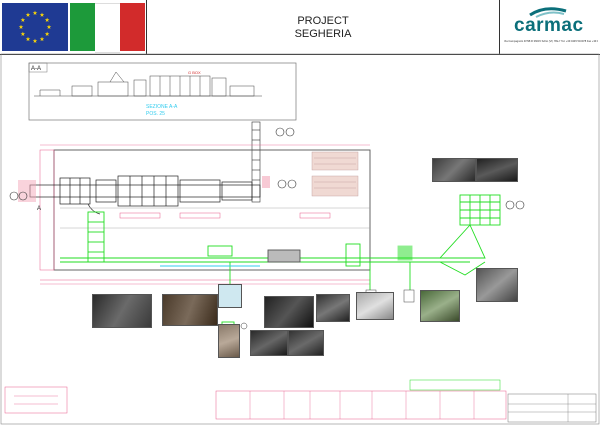 The image size is (600, 425). Describe the element at coordinates (27, 191) in the screenshot. I see `infeed-marker` at that location.